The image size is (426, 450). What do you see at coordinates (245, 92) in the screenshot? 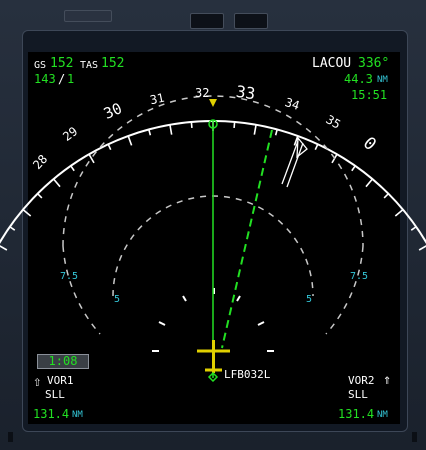
I see `compass-label-33: 33` at bounding box center [245, 92].